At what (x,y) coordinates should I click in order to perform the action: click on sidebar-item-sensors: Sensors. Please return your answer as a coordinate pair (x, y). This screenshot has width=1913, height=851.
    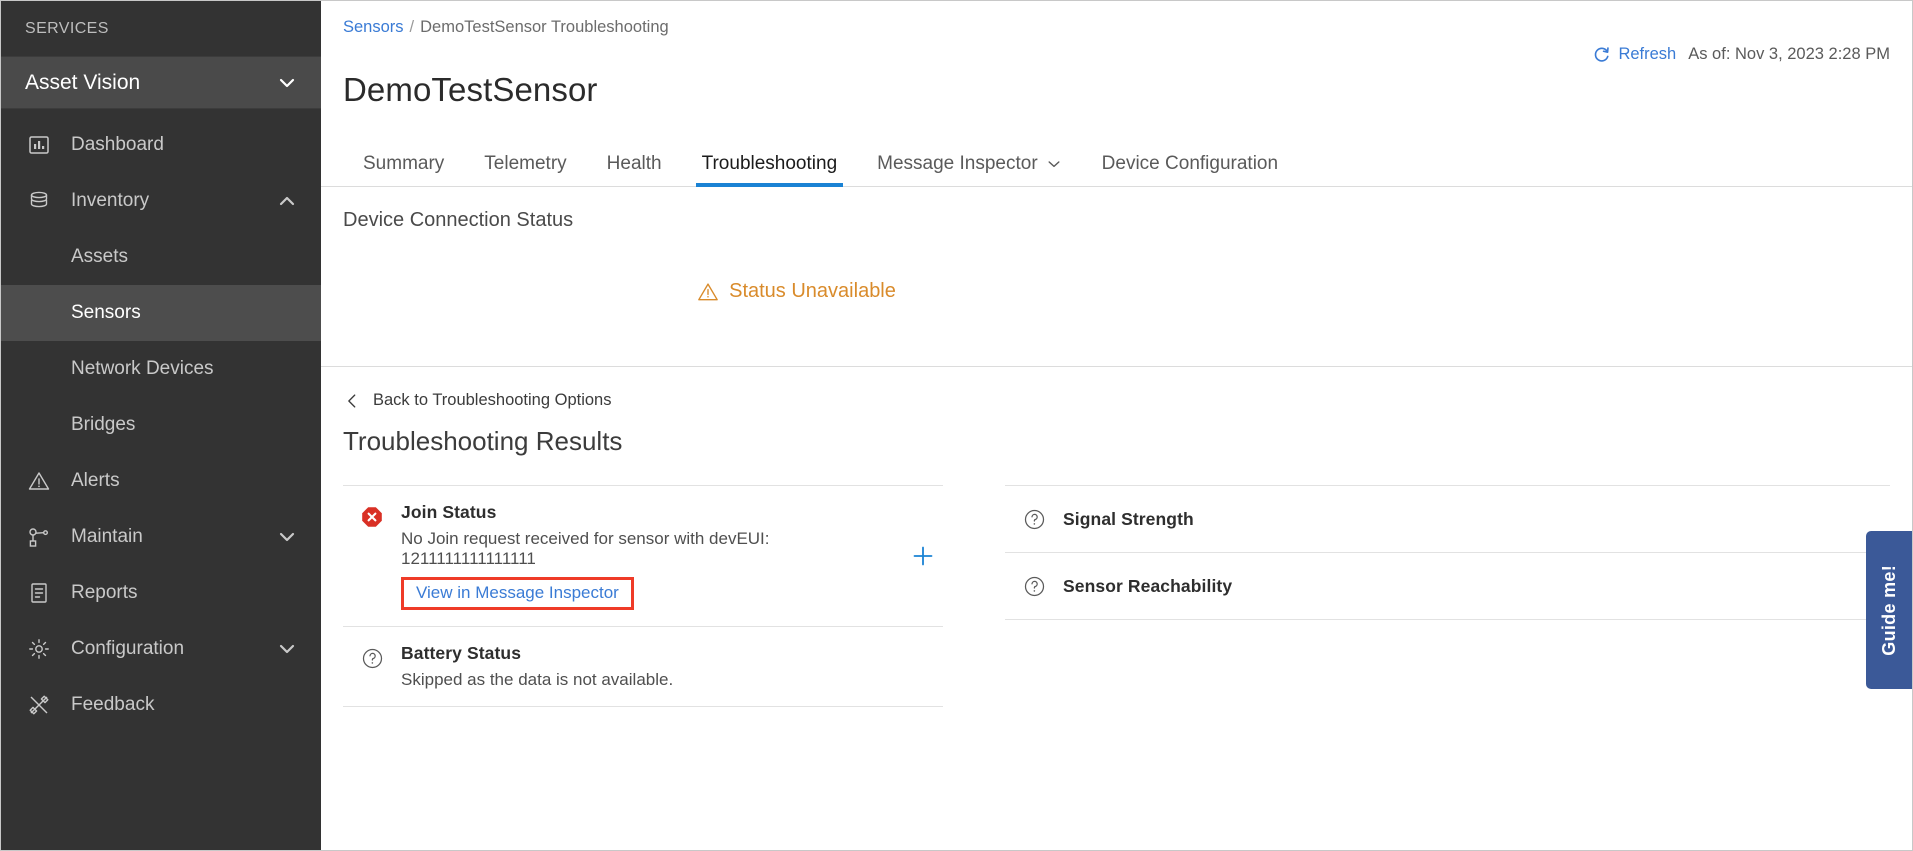
    Looking at the image, I should click on (161, 313).